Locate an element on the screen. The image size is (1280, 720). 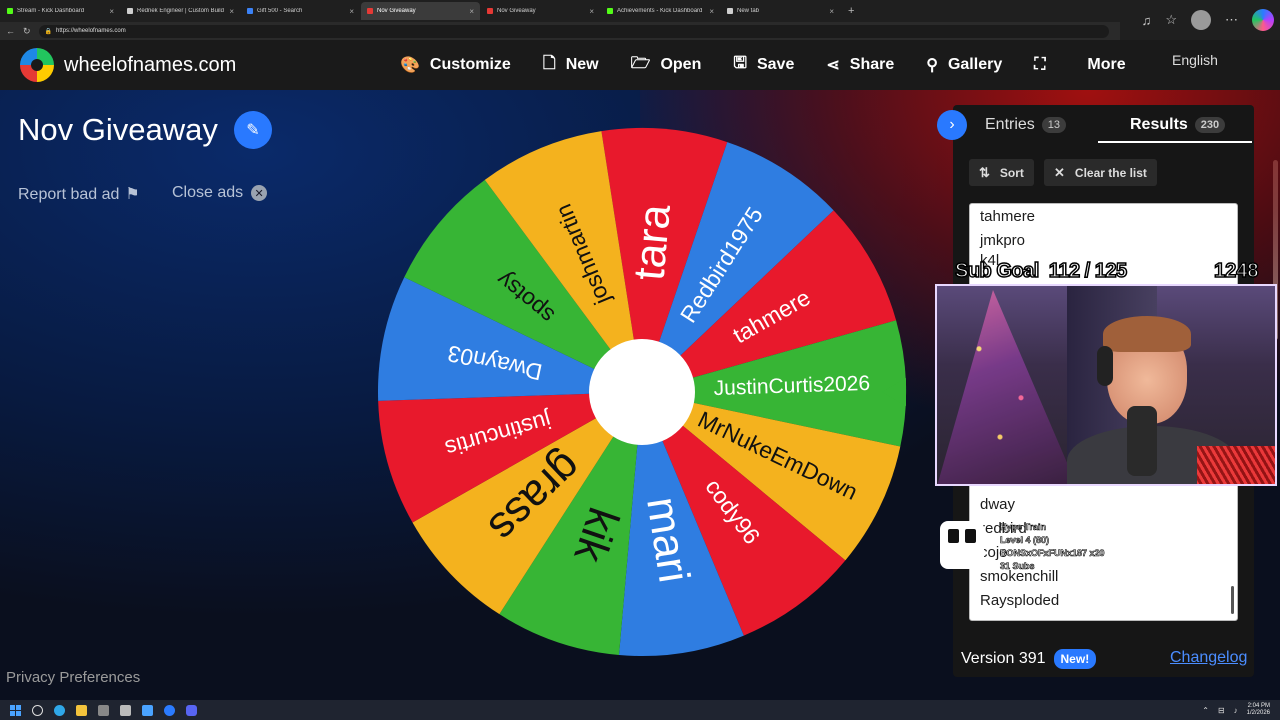
menu-share-button: ⋖ Share is located at coordinates (860, 65).